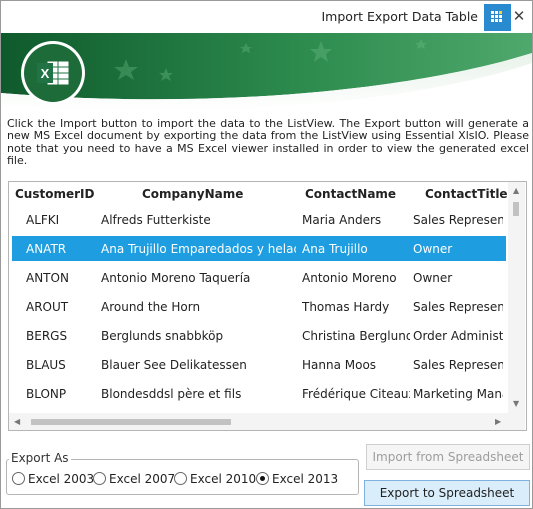  What do you see at coordinates (346, 307) in the screenshot?
I see `table-cell: Thomas Hardy` at bounding box center [346, 307].